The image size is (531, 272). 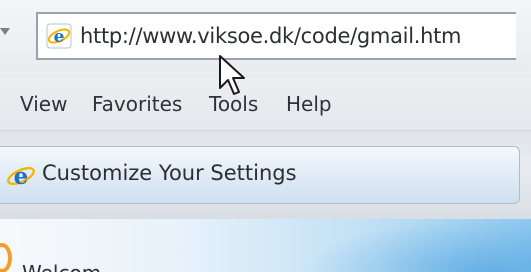 What do you see at coordinates (169, 173) in the screenshot?
I see `tab-title: Customize Your Settings` at bounding box center [169, 173].